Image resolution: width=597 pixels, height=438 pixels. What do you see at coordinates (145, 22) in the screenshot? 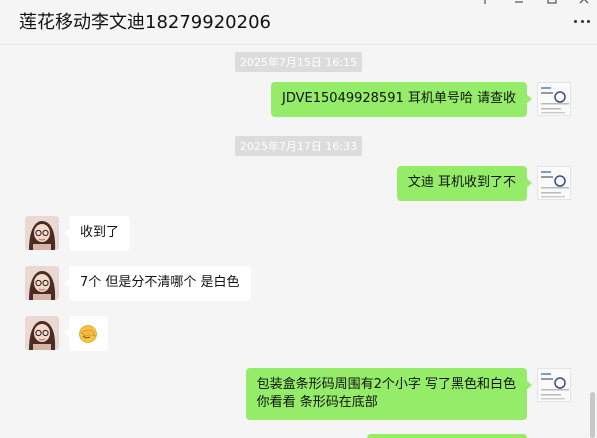
I see `chat-title: 莲花移动李文迪18279920206` at bounding box center [145, 22].